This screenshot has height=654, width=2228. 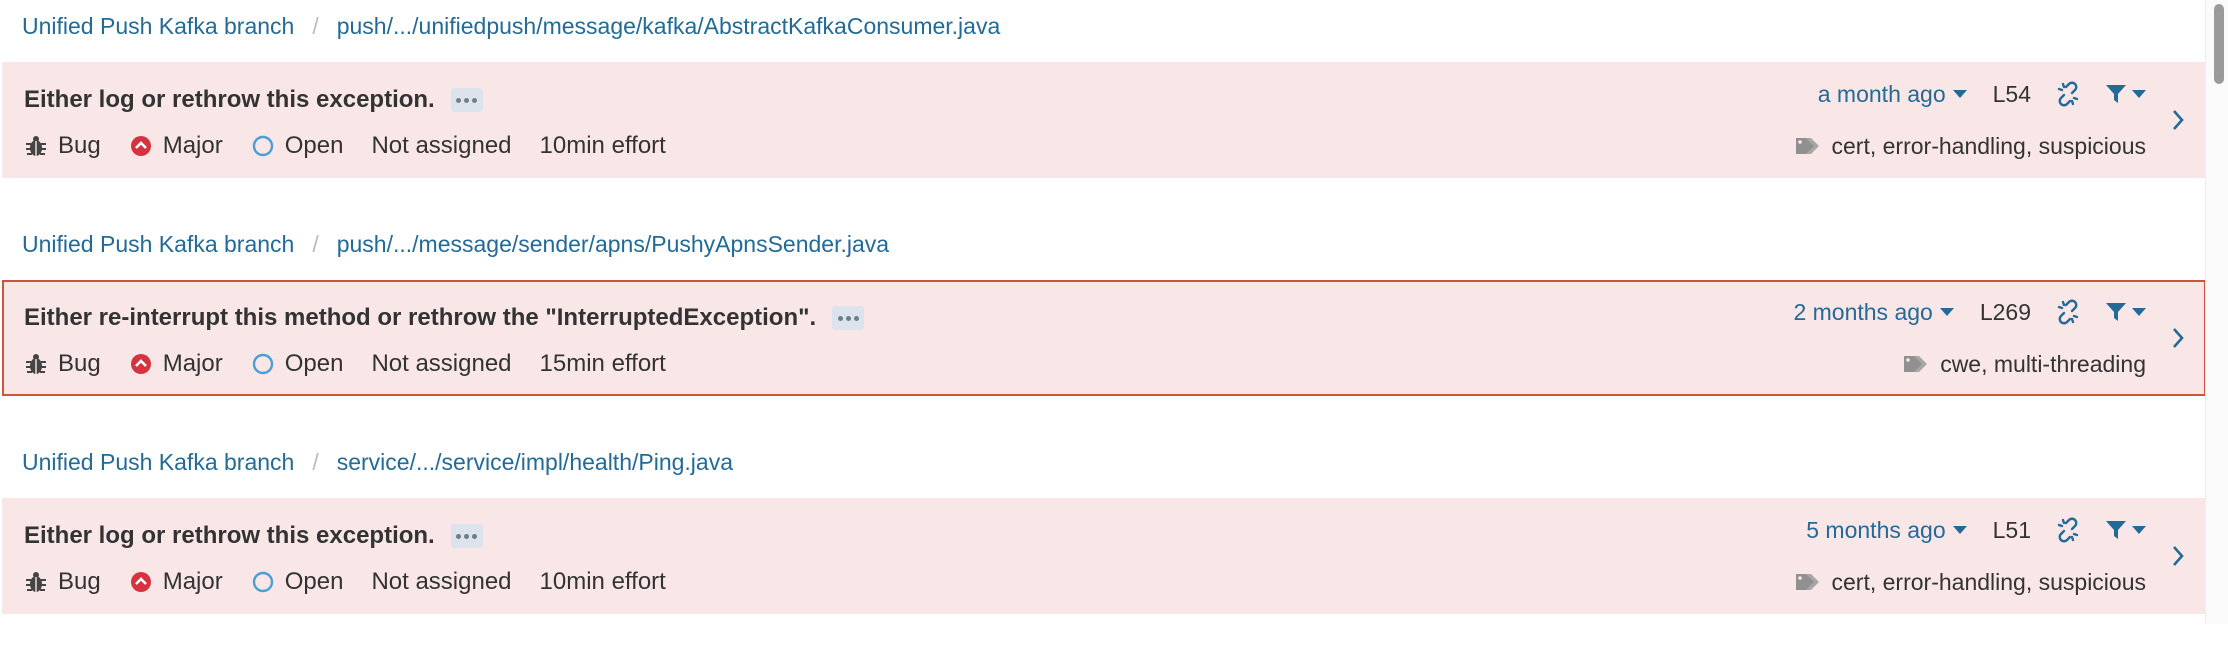 I want to click on effort: 15min effort, so click(x=602, y=363).